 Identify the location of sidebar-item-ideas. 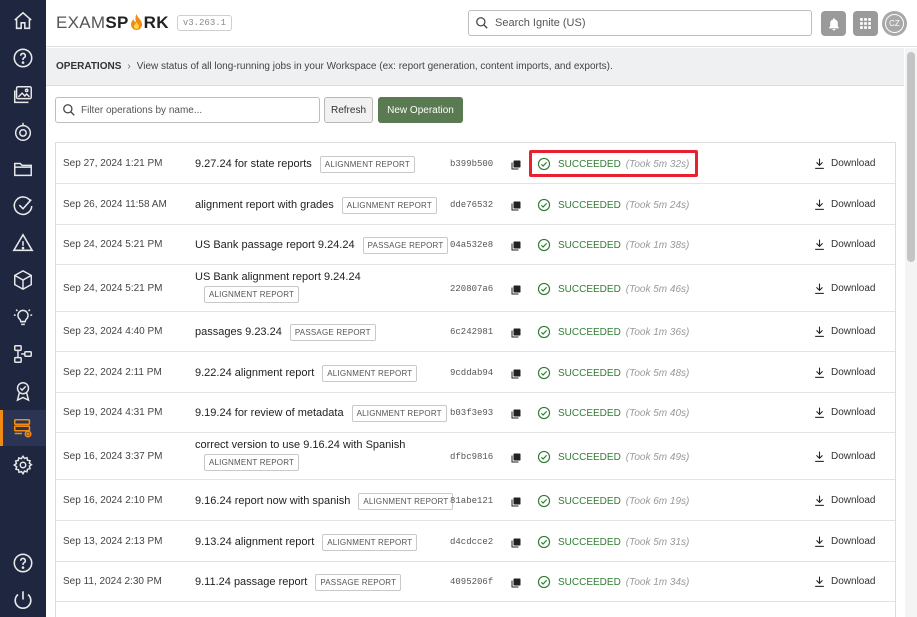
(23, 317).